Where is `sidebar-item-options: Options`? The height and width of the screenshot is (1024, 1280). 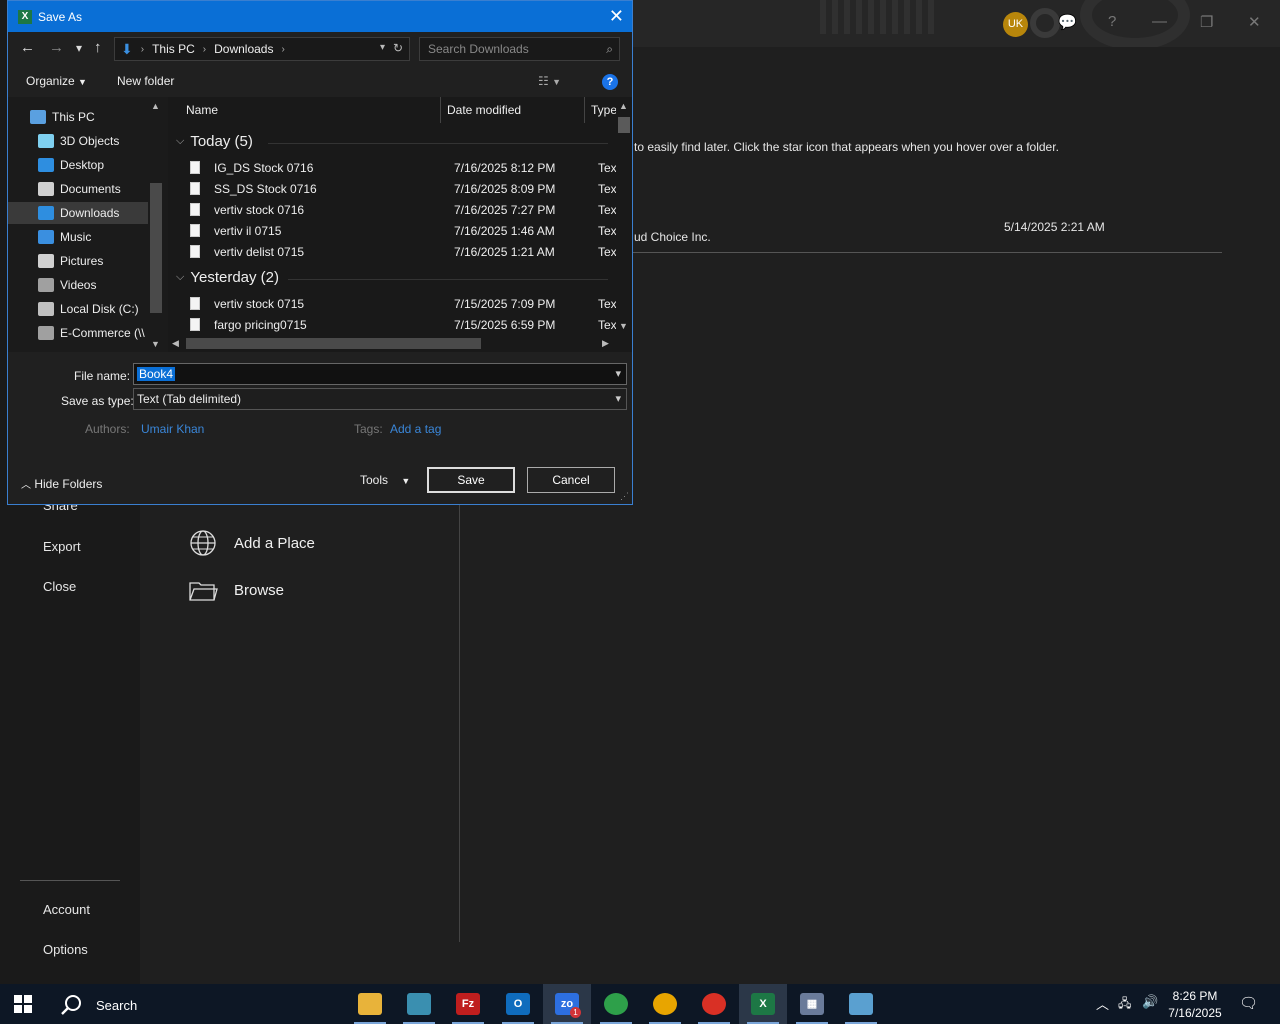
sidebar-item-options: Options is located at coordinates (65, 949).